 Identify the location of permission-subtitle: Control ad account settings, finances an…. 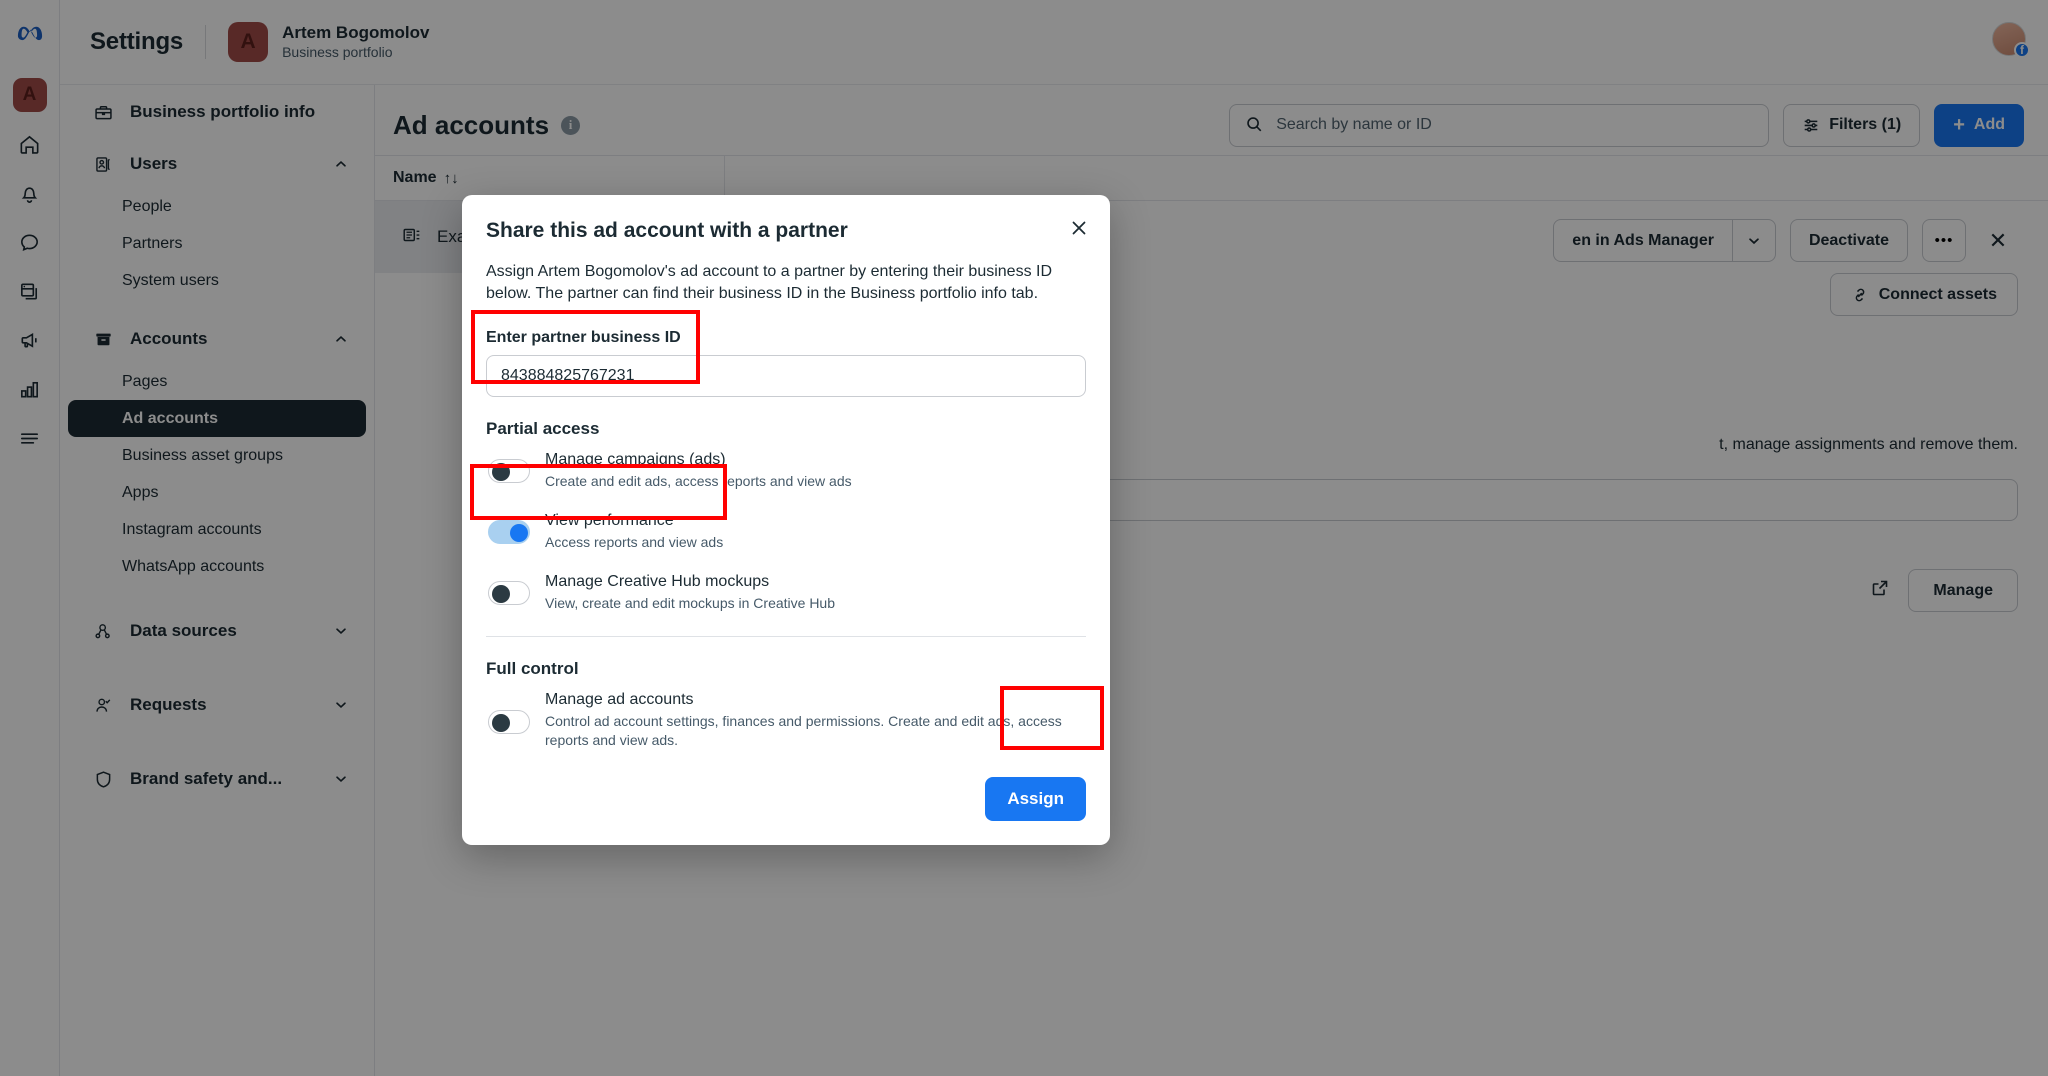
(803, 730).